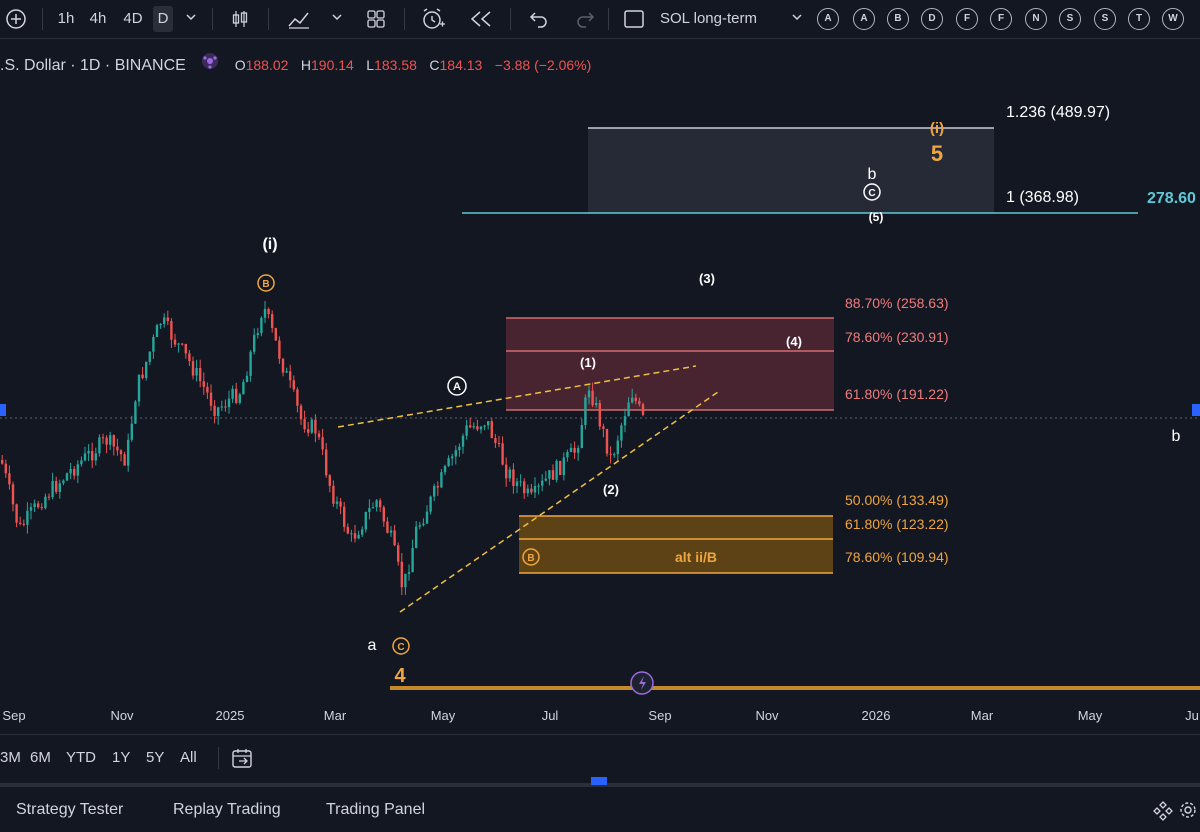 This screenshot has height=832, width=1200. I want to click on indicators-button, so click(299, 19).